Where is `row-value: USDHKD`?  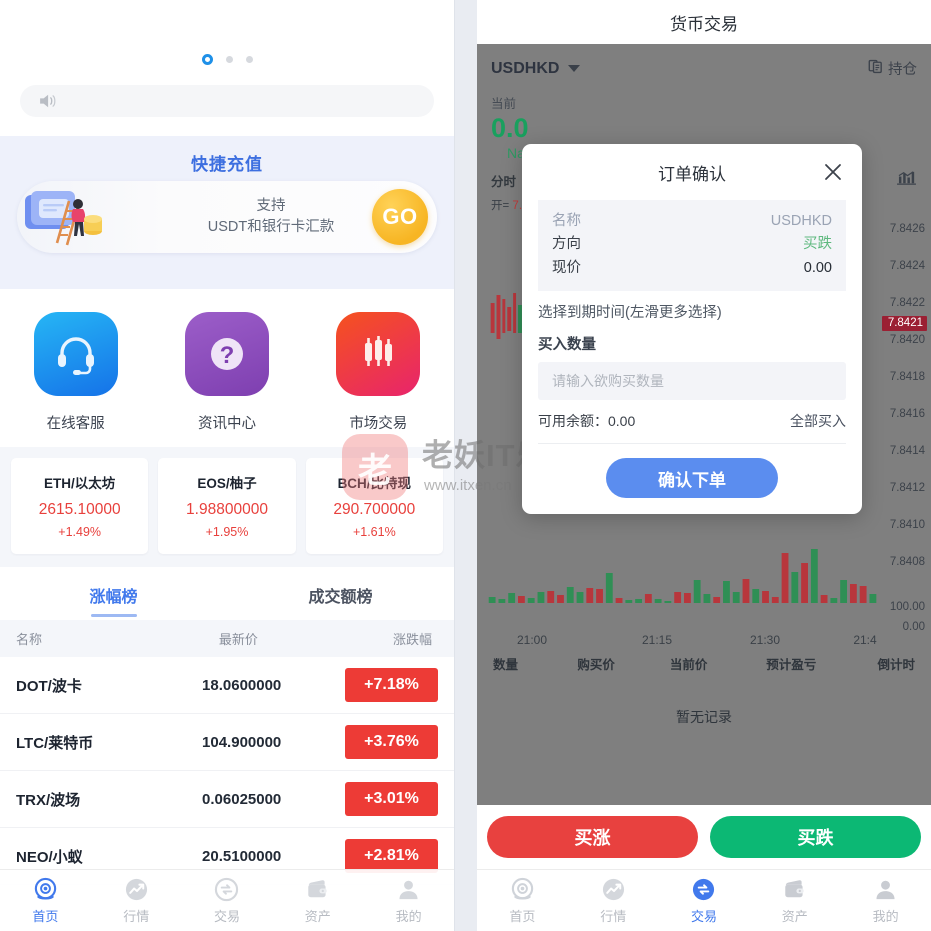 row-value: USDHKD is located at coordinates (801, 221).